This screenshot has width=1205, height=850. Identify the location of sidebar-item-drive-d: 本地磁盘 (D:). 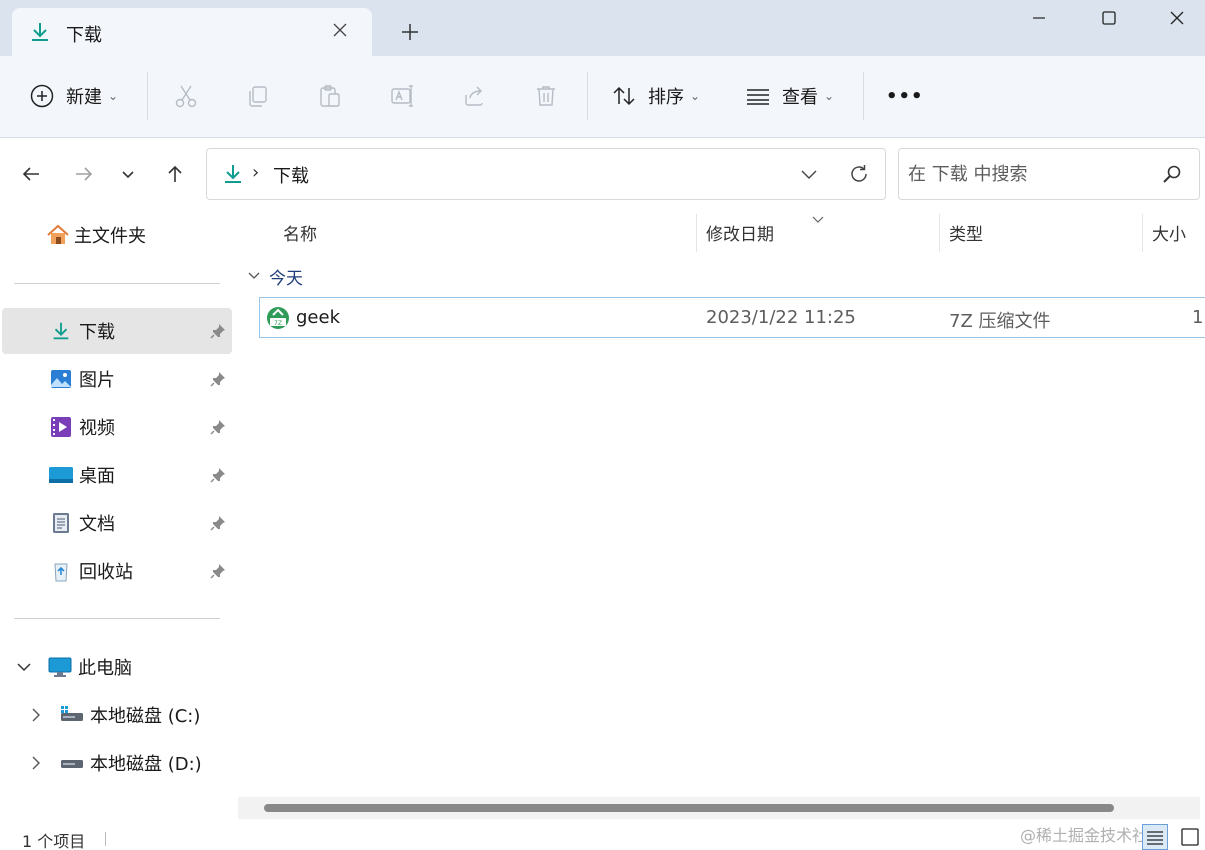
(117, 763).